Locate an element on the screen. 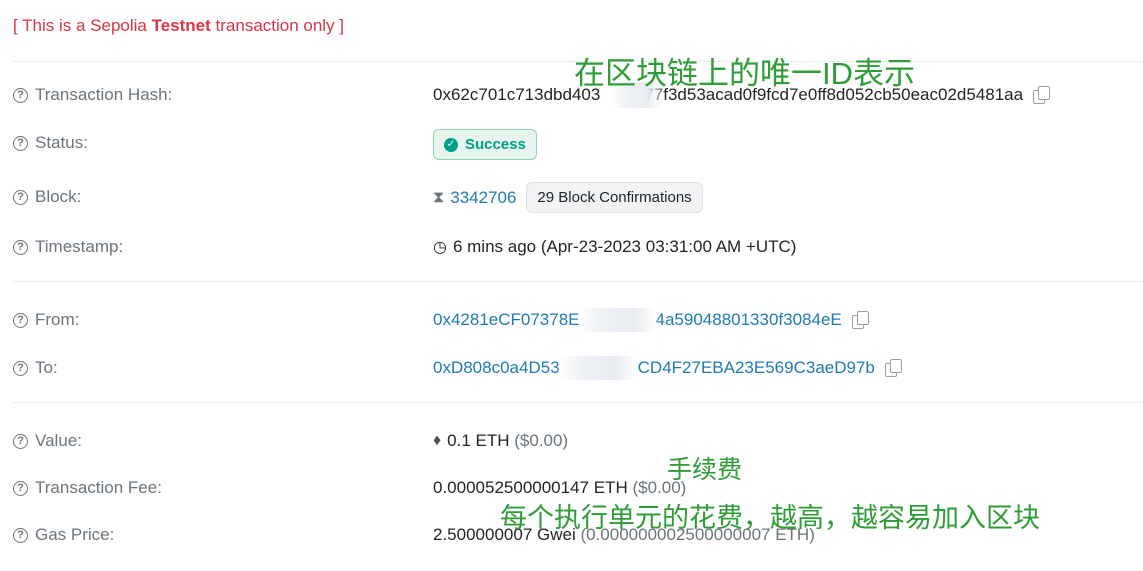 This screenshot has width=1143, height=571. row-block: ? Block: ⧗ 3342706 29 Block Confirmations is located at coordinates (578, 197).